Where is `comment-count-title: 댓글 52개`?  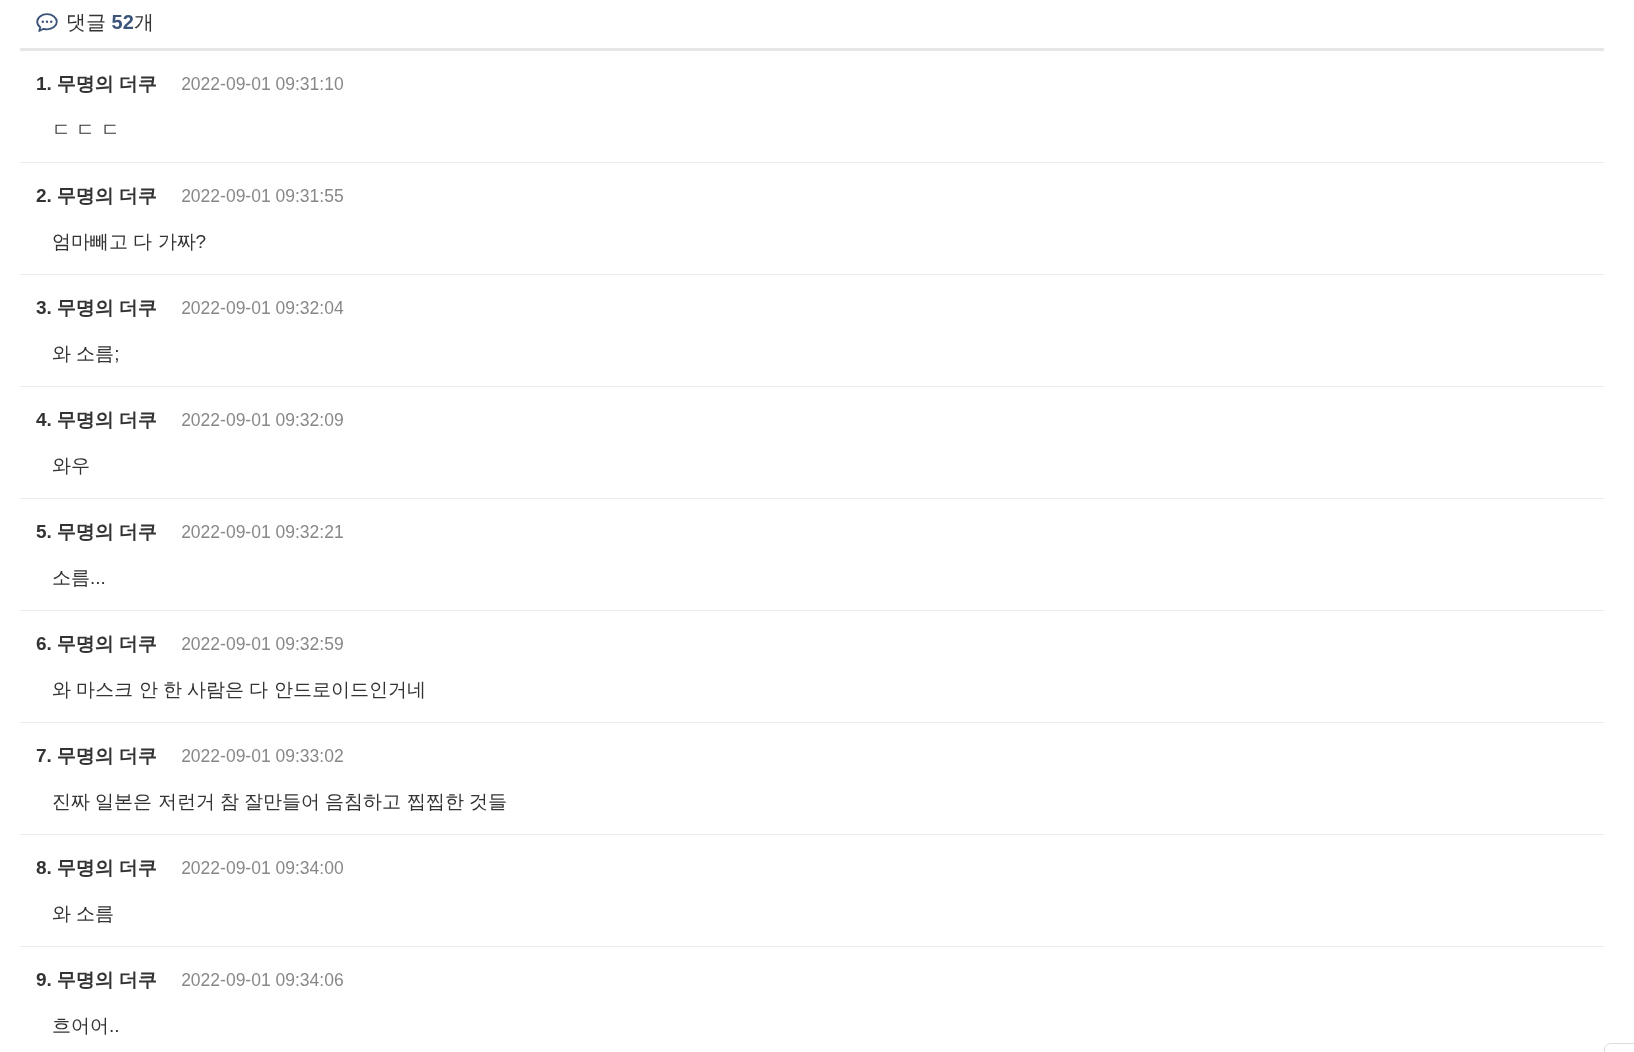
comment-count-title: 댓글 52개 is located at coordinates (110, 22).